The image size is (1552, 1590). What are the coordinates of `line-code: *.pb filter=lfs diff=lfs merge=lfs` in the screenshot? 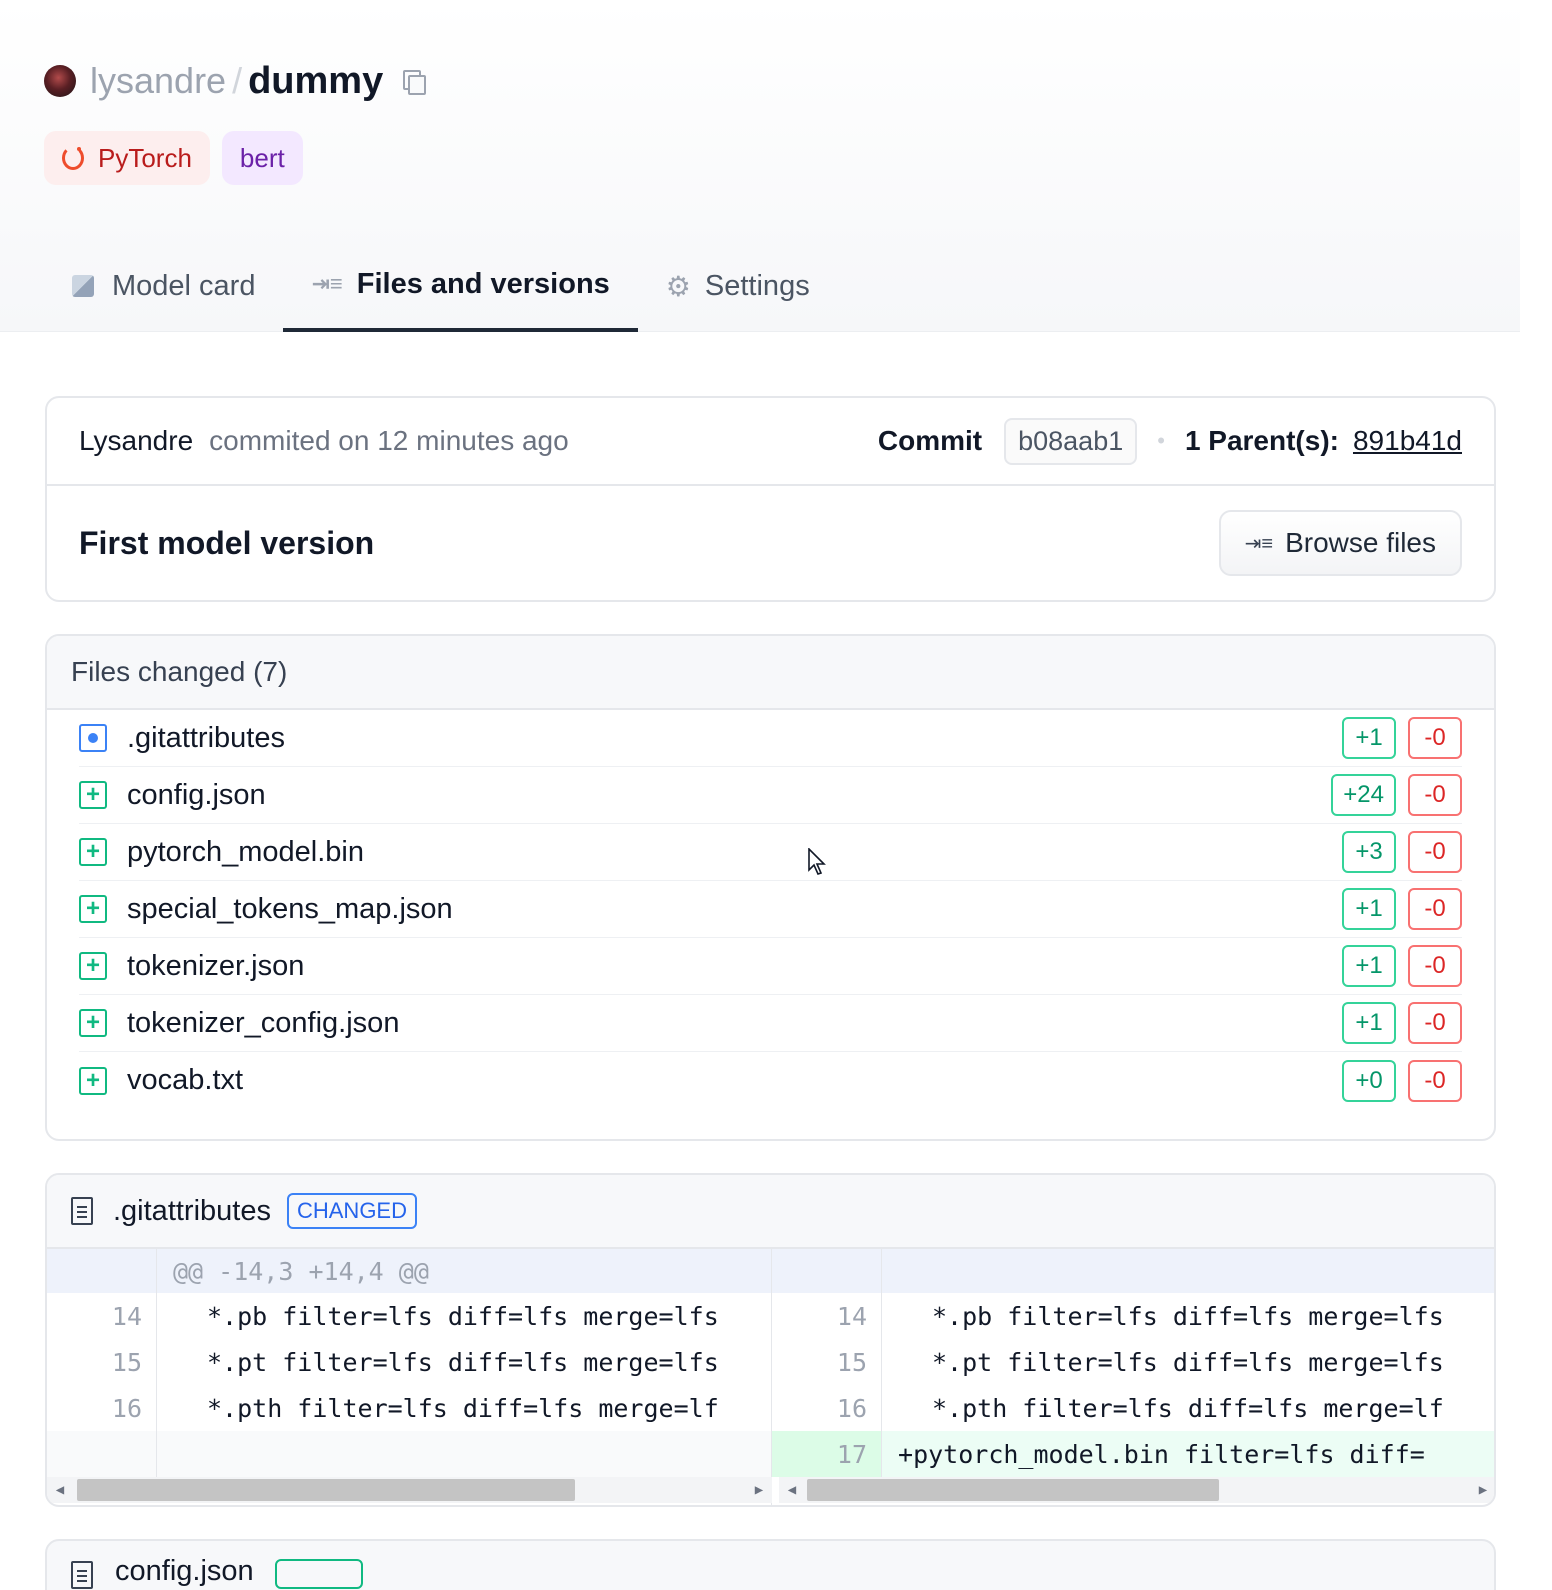 It's located at (1188, 1316).